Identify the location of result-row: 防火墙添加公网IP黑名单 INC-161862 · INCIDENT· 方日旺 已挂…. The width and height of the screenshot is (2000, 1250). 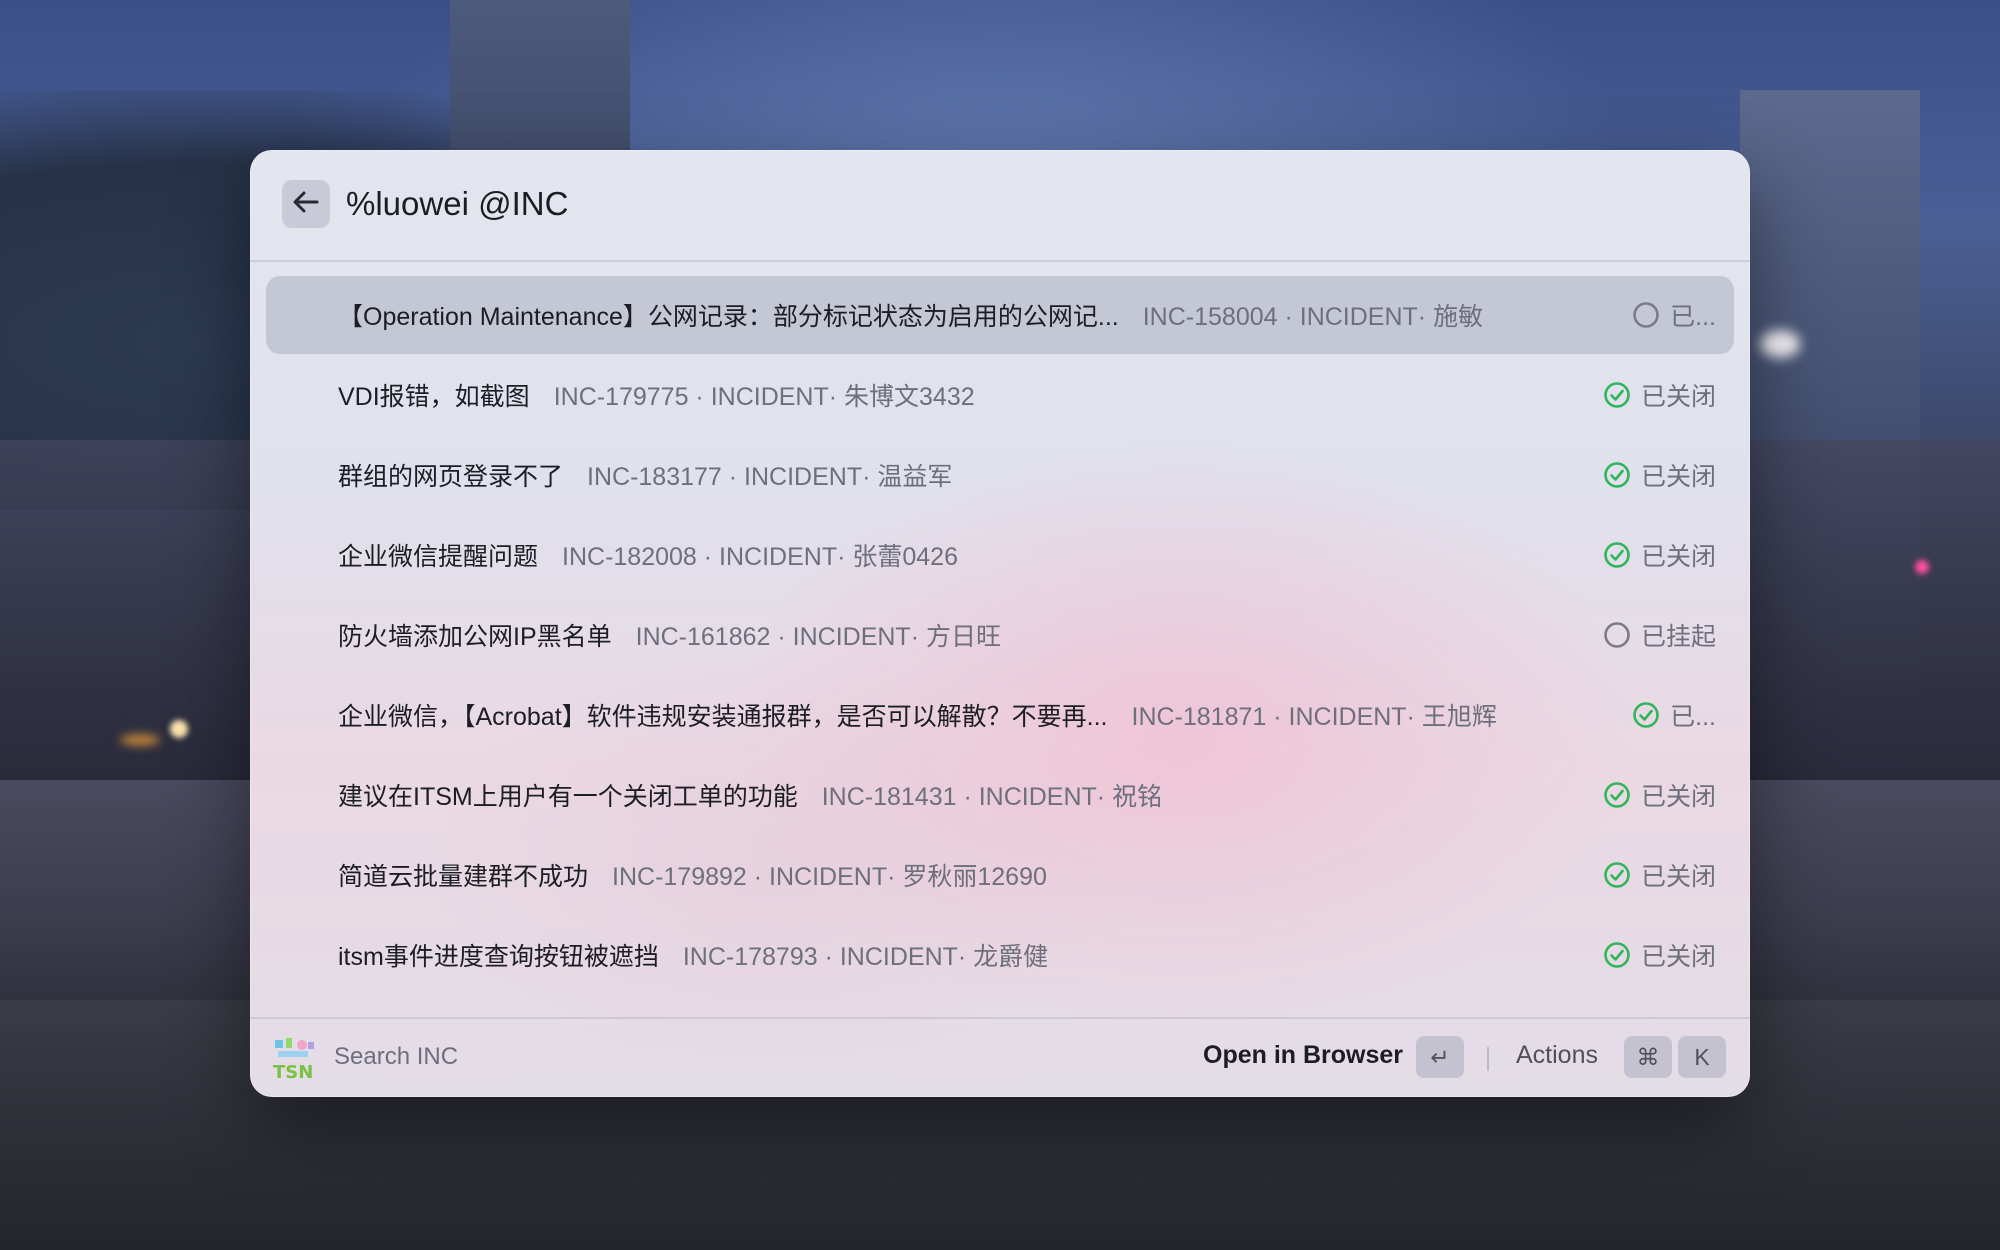
(1000, 635).